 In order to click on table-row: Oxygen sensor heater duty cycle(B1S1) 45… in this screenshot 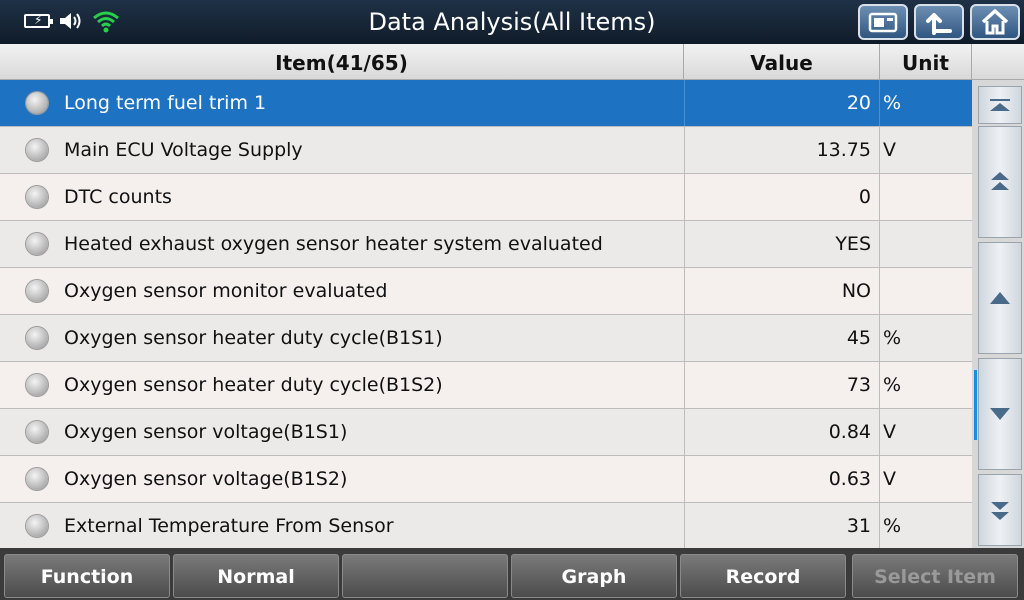, I will do `click(486, 338)`.